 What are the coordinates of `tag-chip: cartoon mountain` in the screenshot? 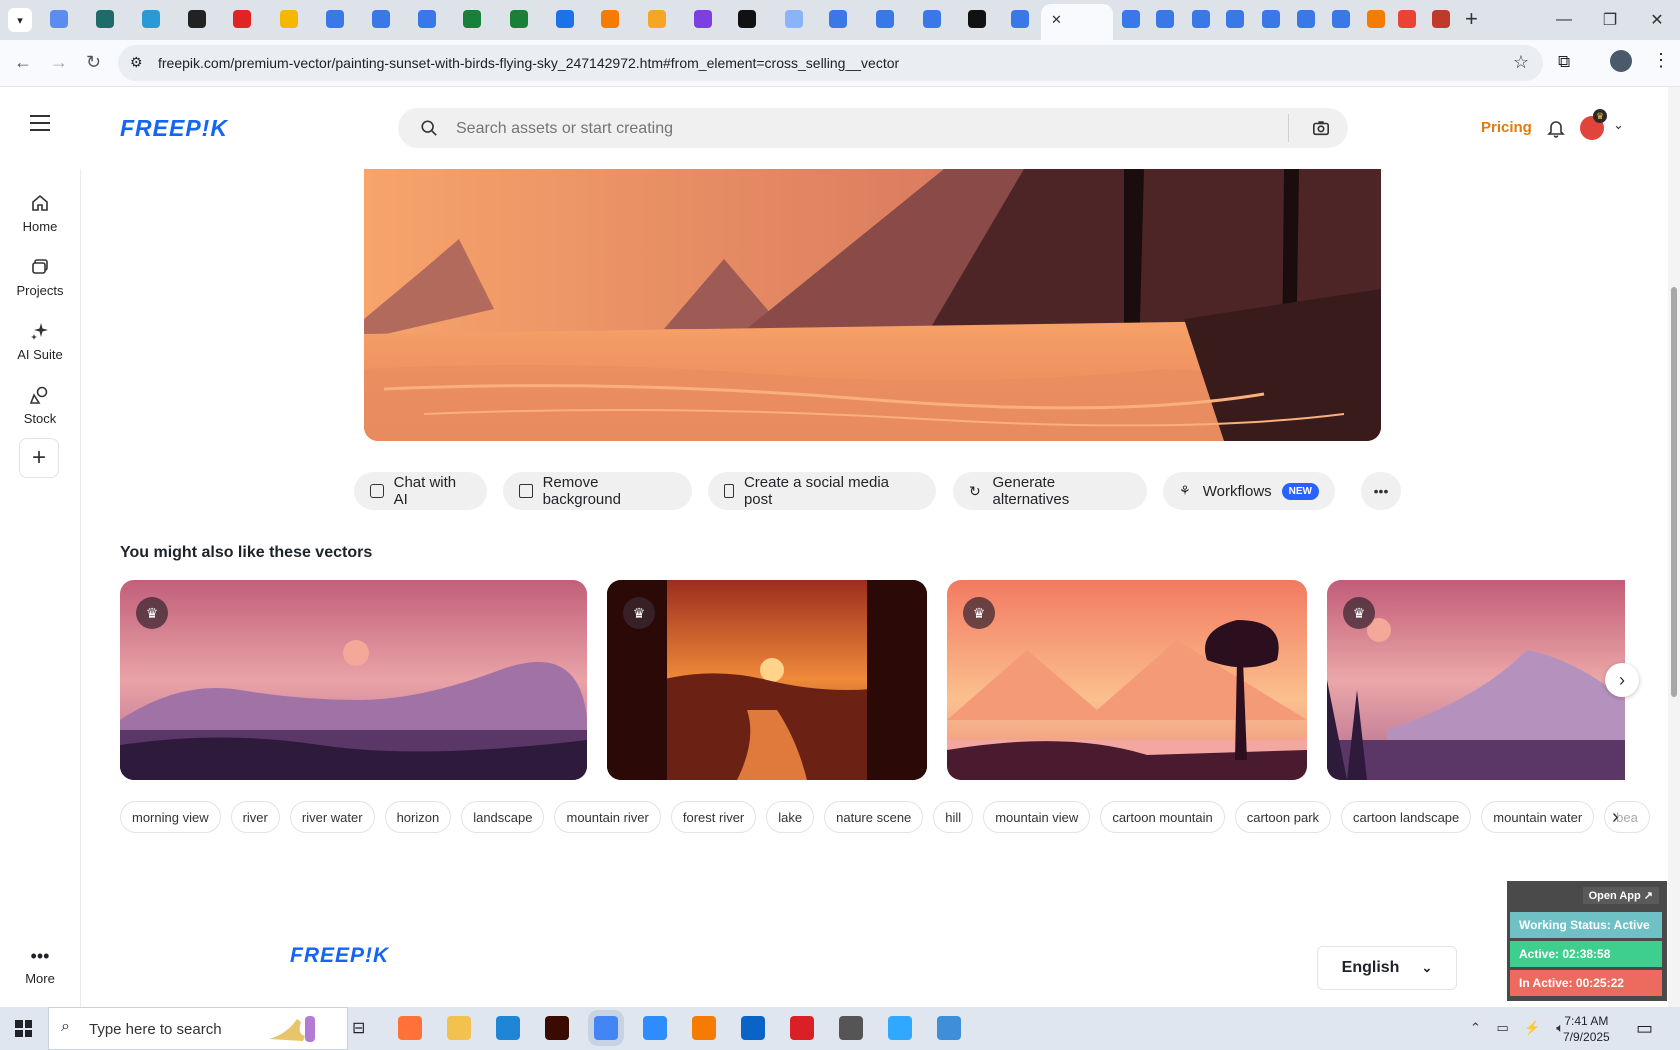 It's located at (1162, 817).